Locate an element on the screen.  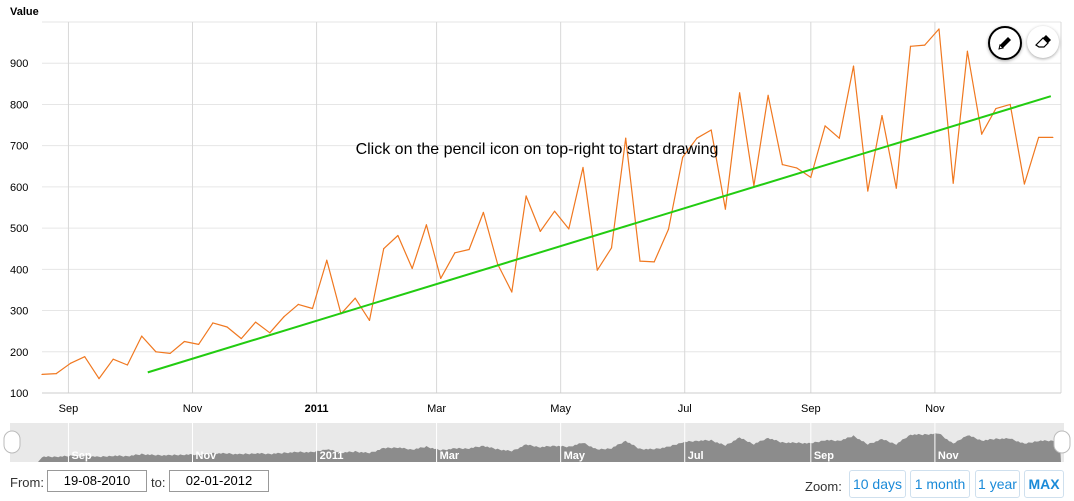
y-tick-label: 100 is located at coordinates (19, 394).